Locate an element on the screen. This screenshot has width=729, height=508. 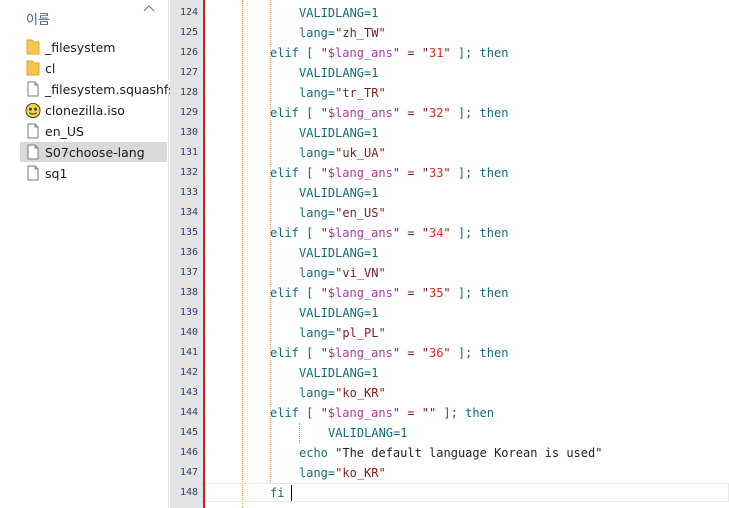
line-number: 127 is located at coordinates (188, 72).